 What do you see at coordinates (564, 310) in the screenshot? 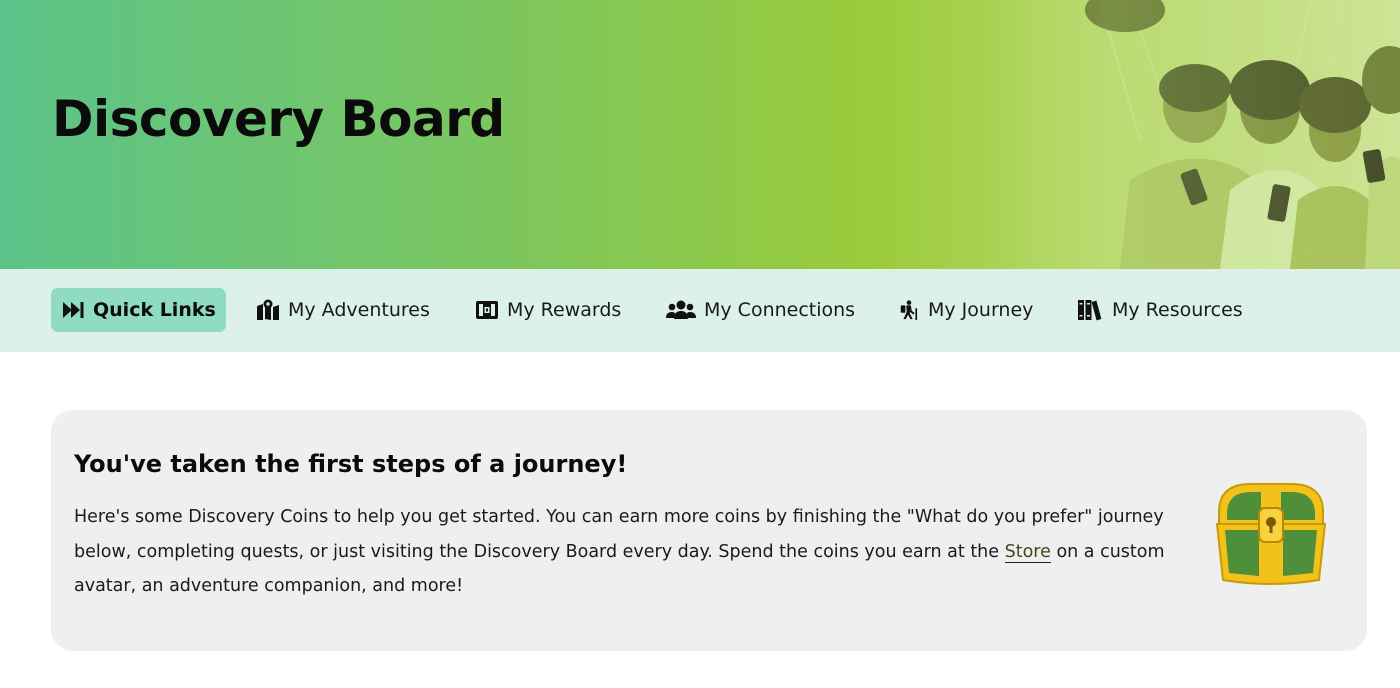
I see `nav-label: My Rewards` at bounding box center [564, 310].